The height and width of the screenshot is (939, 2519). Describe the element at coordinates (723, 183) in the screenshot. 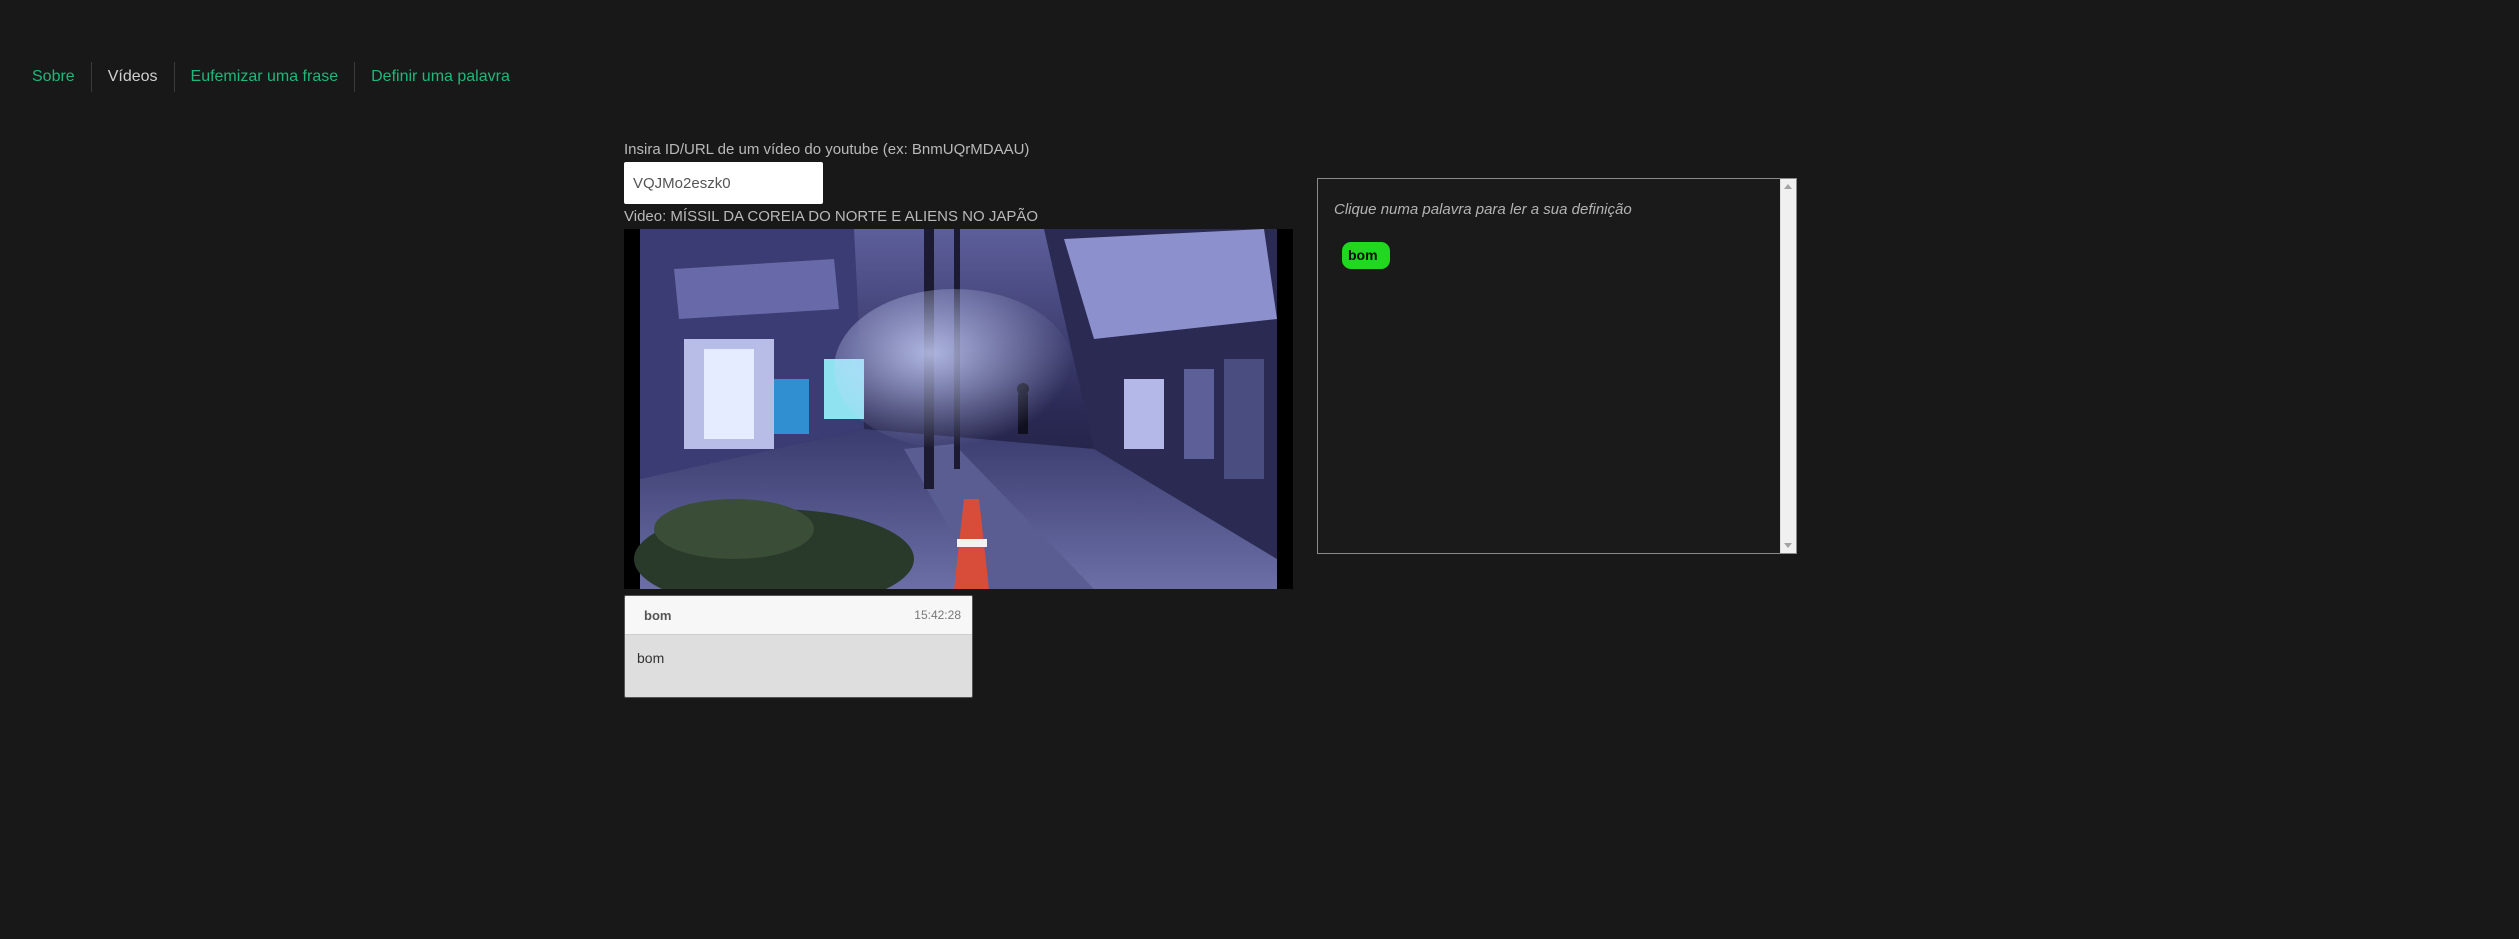

I see `video-id-input` at that location.